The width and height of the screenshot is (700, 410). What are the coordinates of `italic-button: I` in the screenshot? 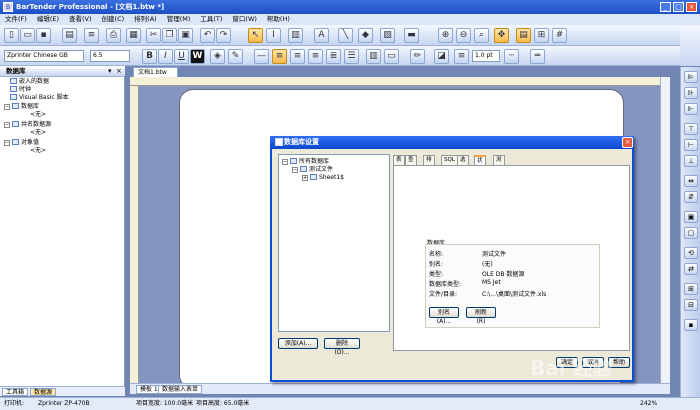 It's located at (165, 56).